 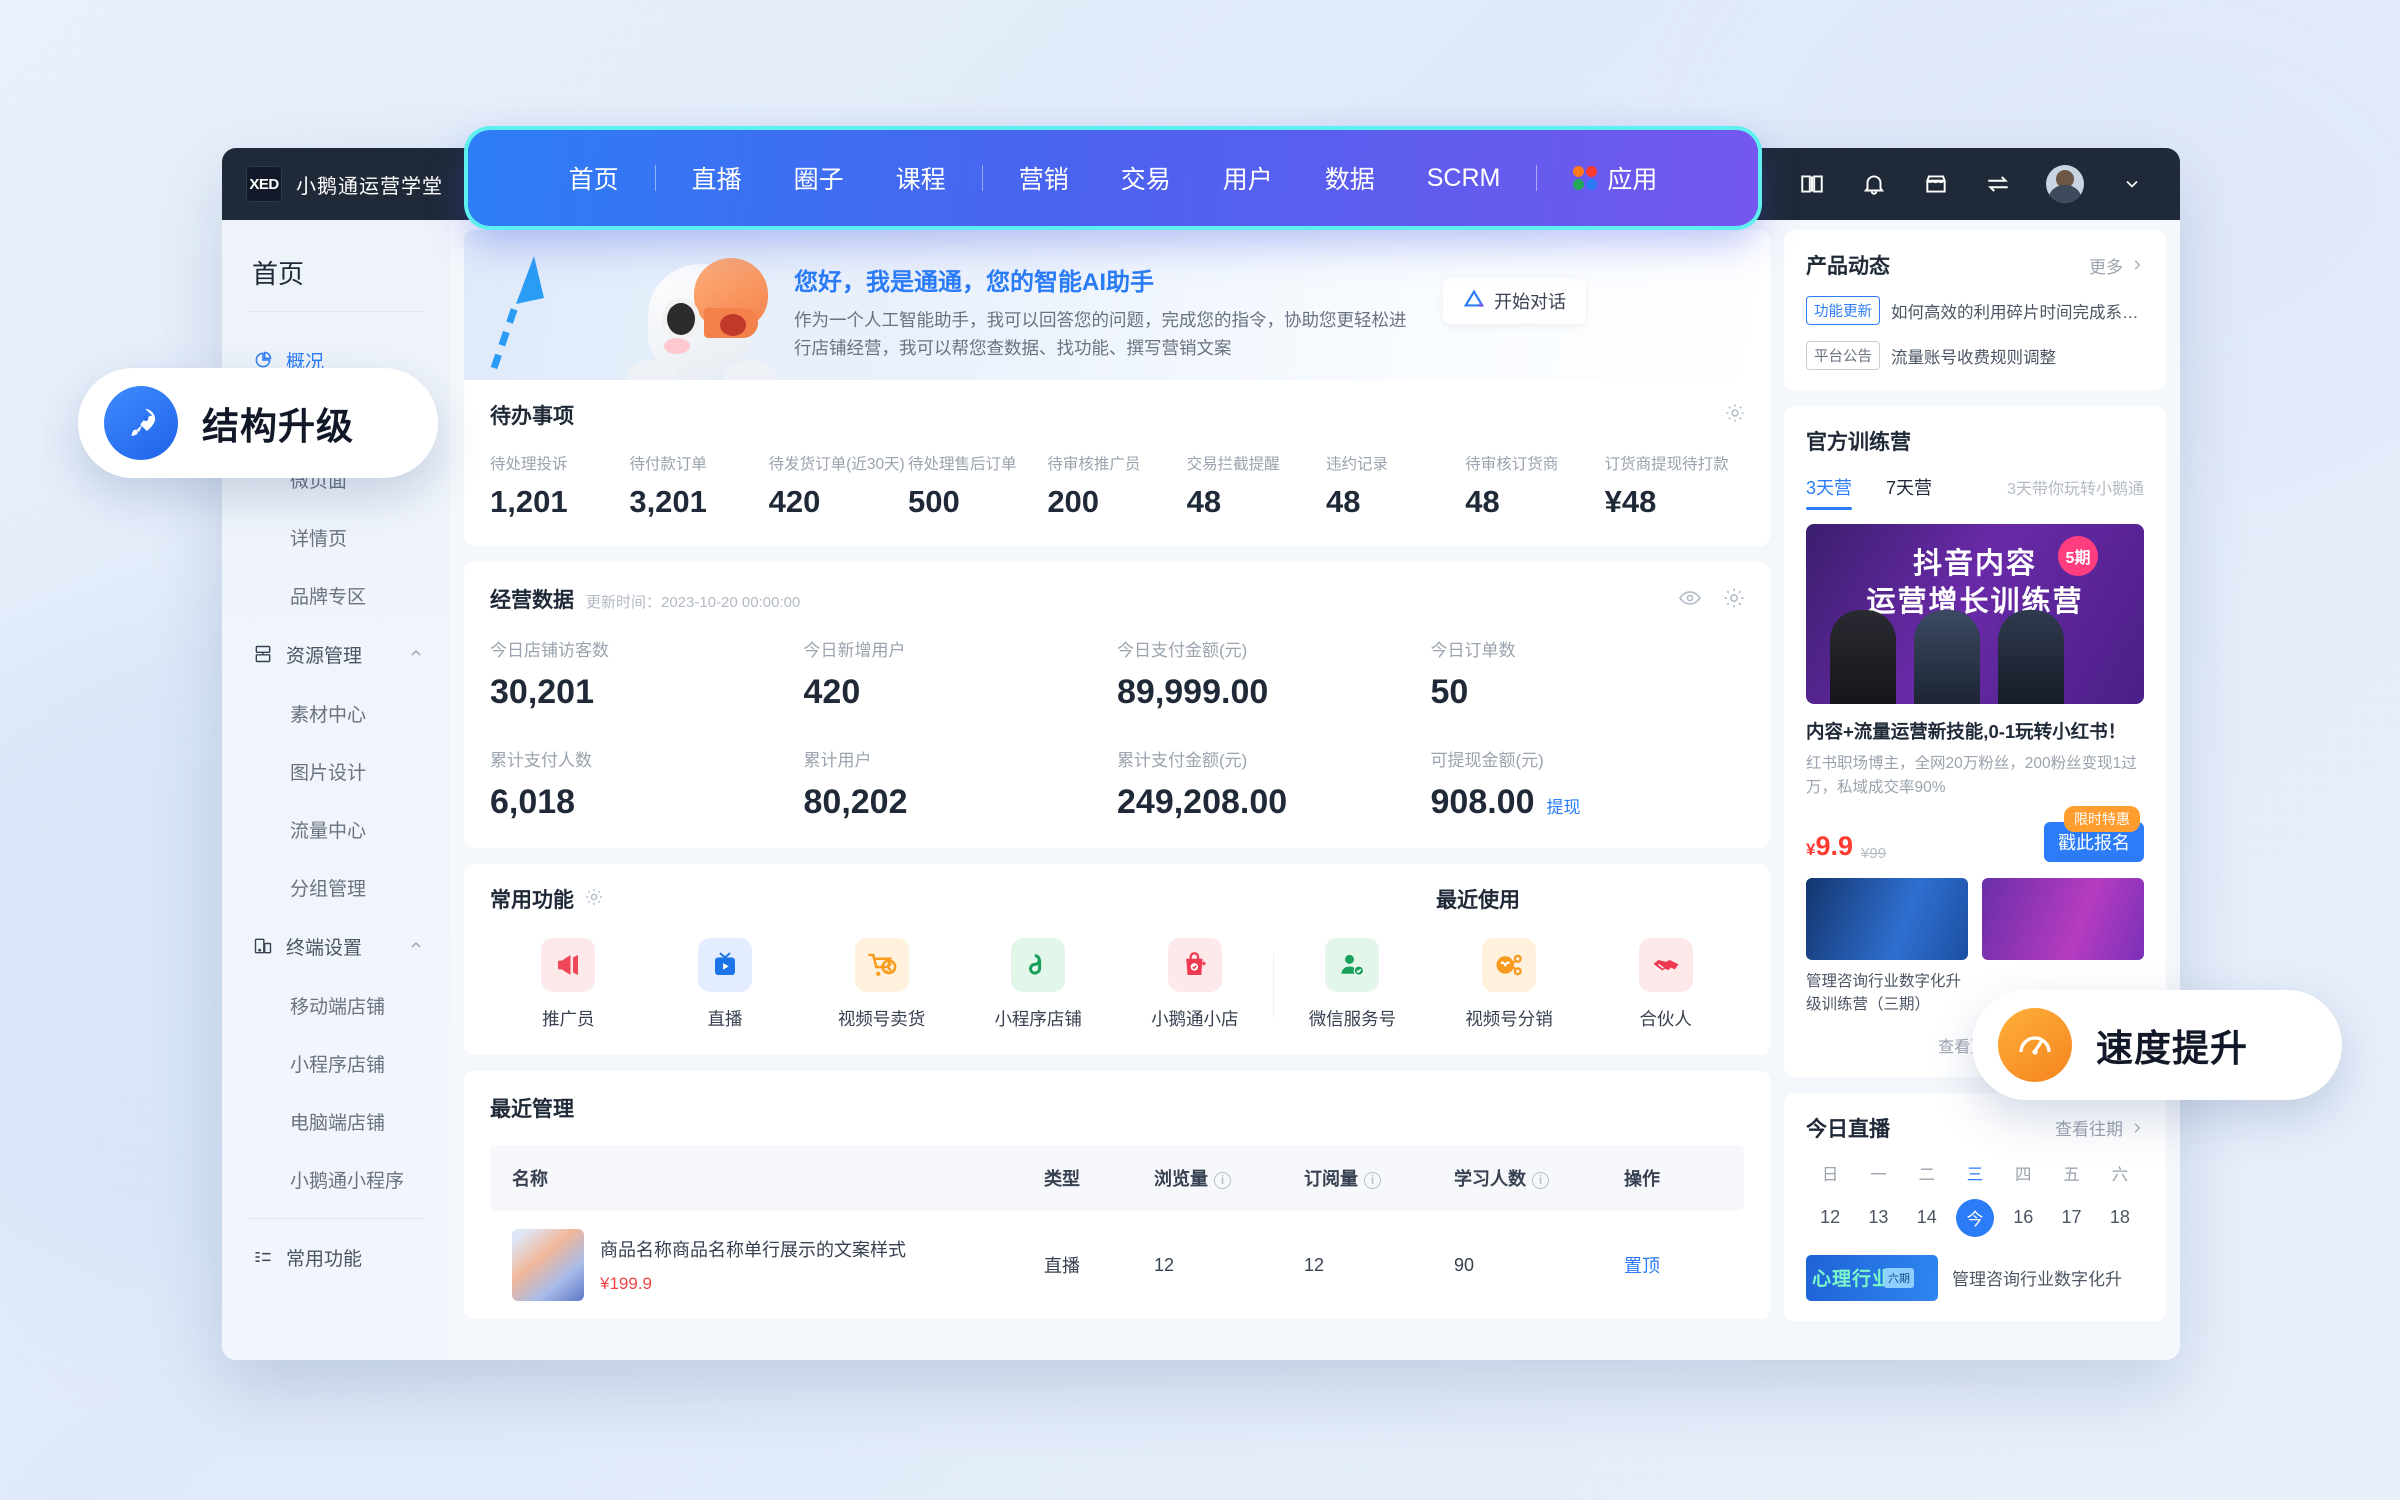 I want to click on promo-thumb-item: 管理咨询行业数字化升级训练营（三期）, so click(x=1887, y=947).